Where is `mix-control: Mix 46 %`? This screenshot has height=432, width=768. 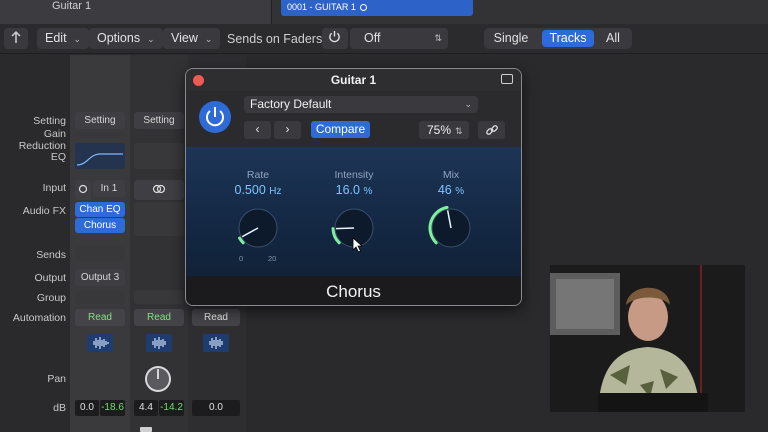
mix-control: Mix 46 % is located at coordinates (451, 200).